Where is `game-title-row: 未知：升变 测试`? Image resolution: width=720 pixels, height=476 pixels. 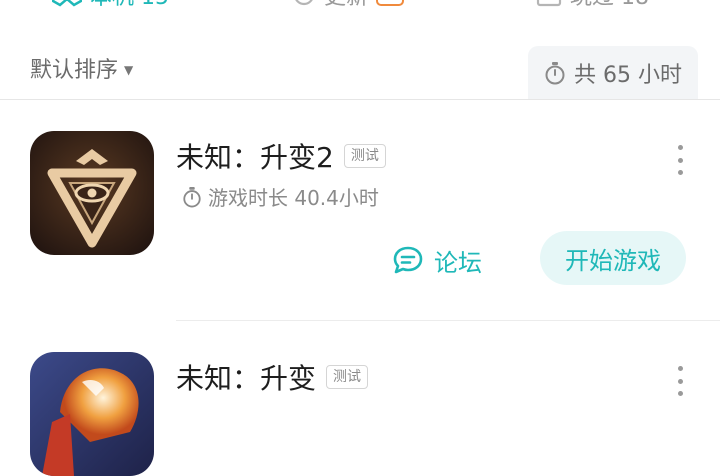 game-title-row: 未知：升变 测试 is located at coordinates (272, 377).